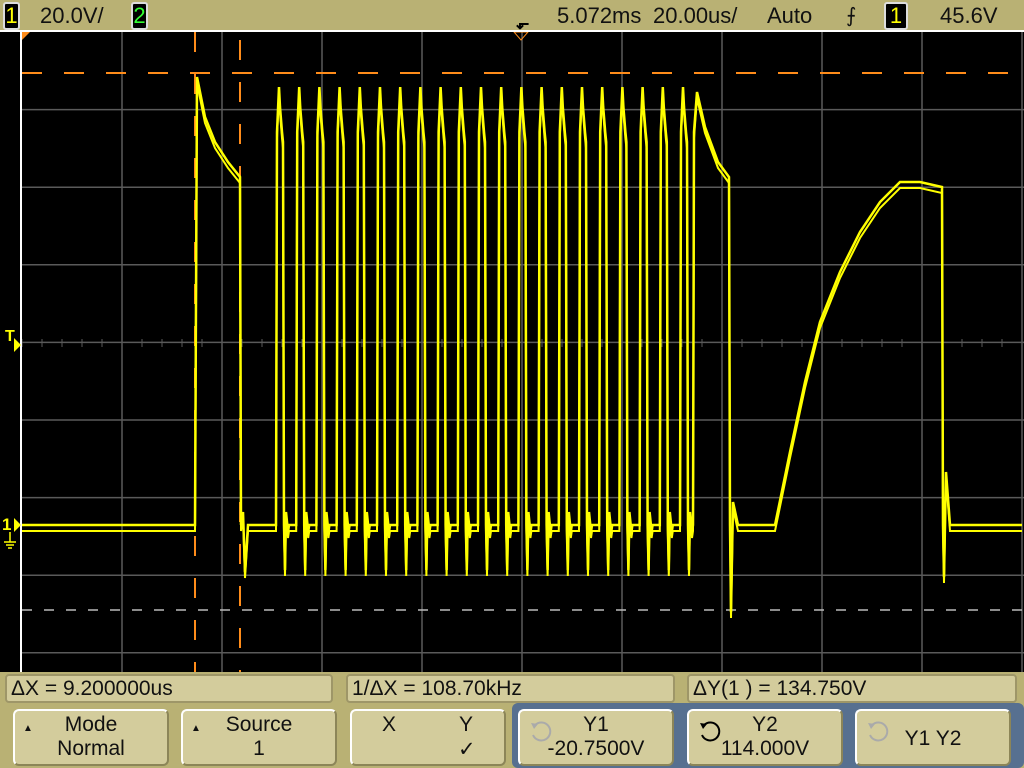 The height and width of the screenshot is (768, 1024). What do you see at coordinates (259, 724) in the screenshot?
I see `softkey-title: Source` at bounding box center [259, 724].